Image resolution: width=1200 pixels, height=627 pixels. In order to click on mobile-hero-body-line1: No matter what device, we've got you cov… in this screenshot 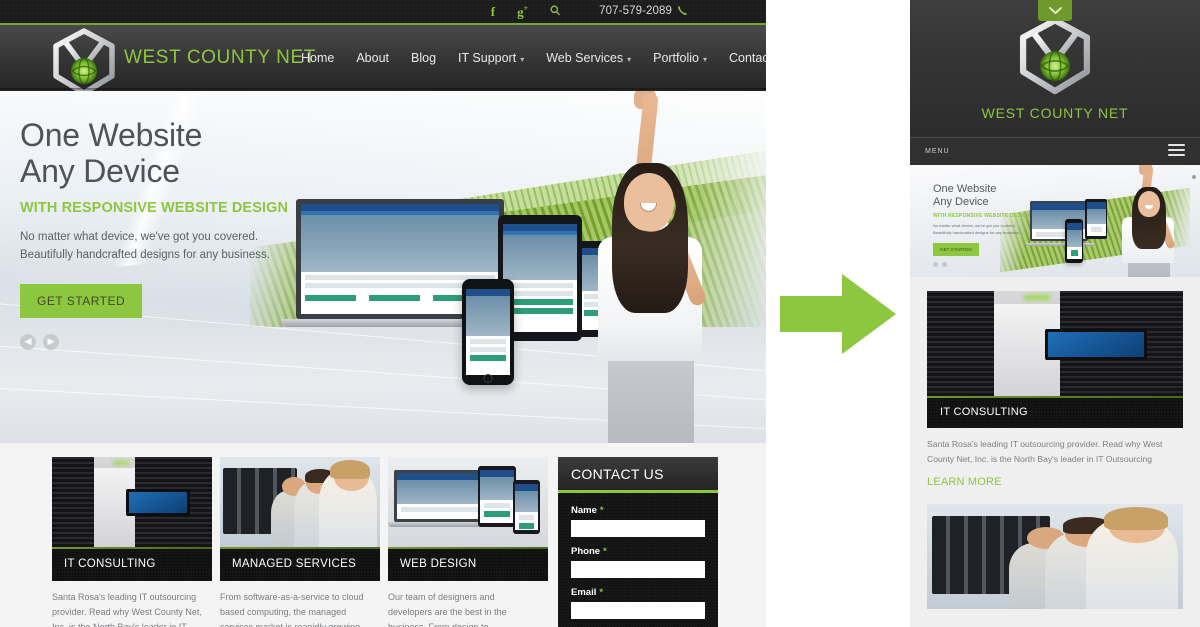, I will do `click(974, 226)`.